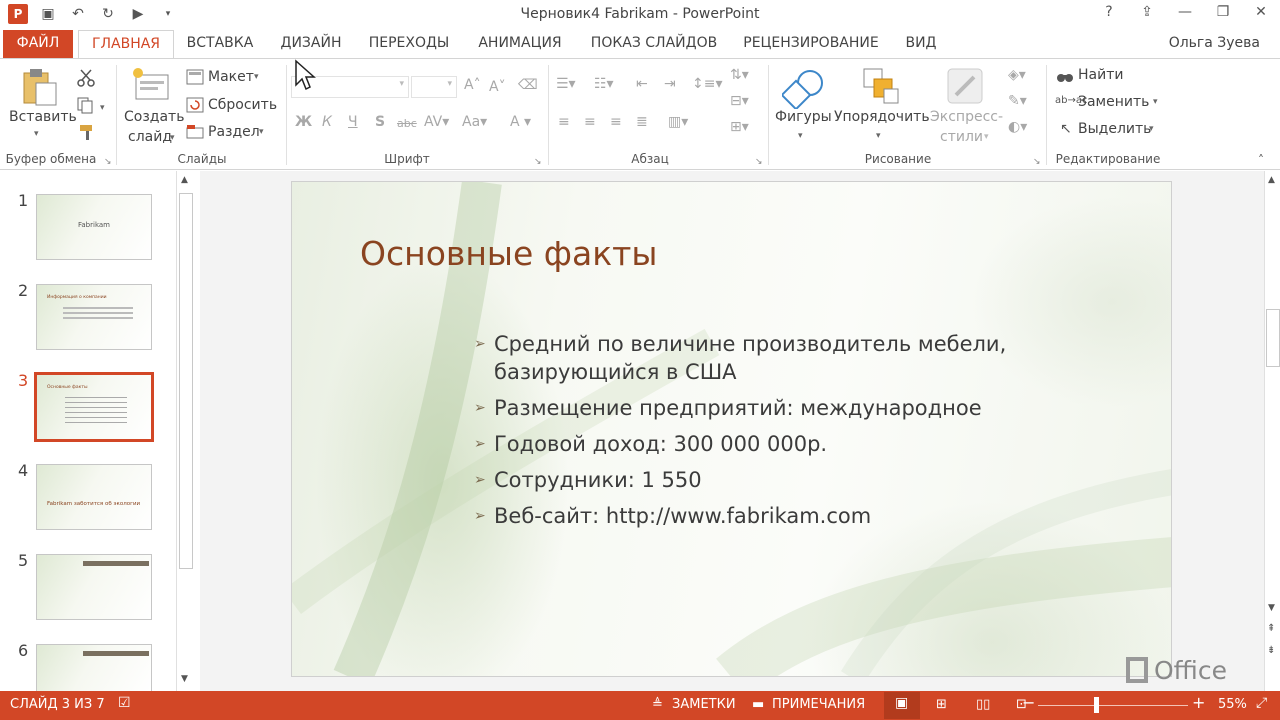 The height and width of the screenshot is (720, 1280). What do you see at coordinates (154, 117) in the screenshot?
I see `new-slide-button: Создать` at bounding box center [154, 117].